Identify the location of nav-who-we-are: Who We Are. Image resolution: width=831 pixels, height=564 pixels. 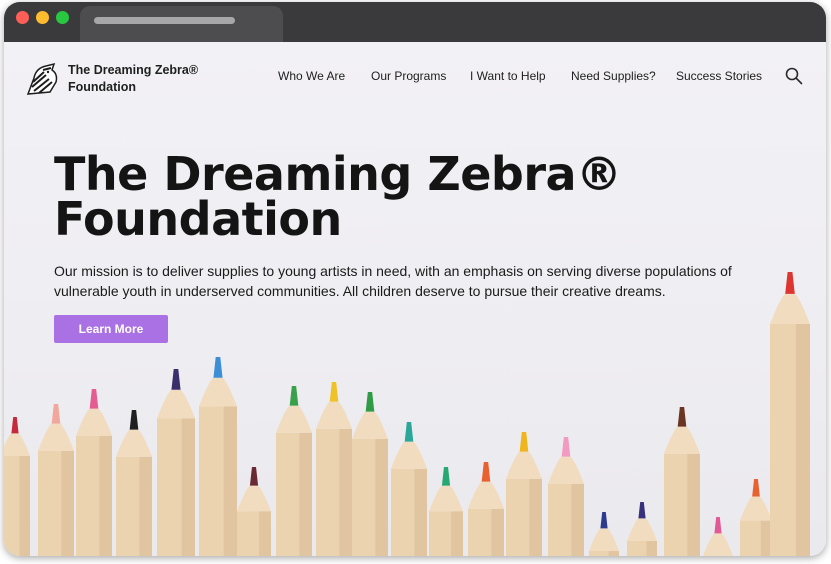
(311, 76).